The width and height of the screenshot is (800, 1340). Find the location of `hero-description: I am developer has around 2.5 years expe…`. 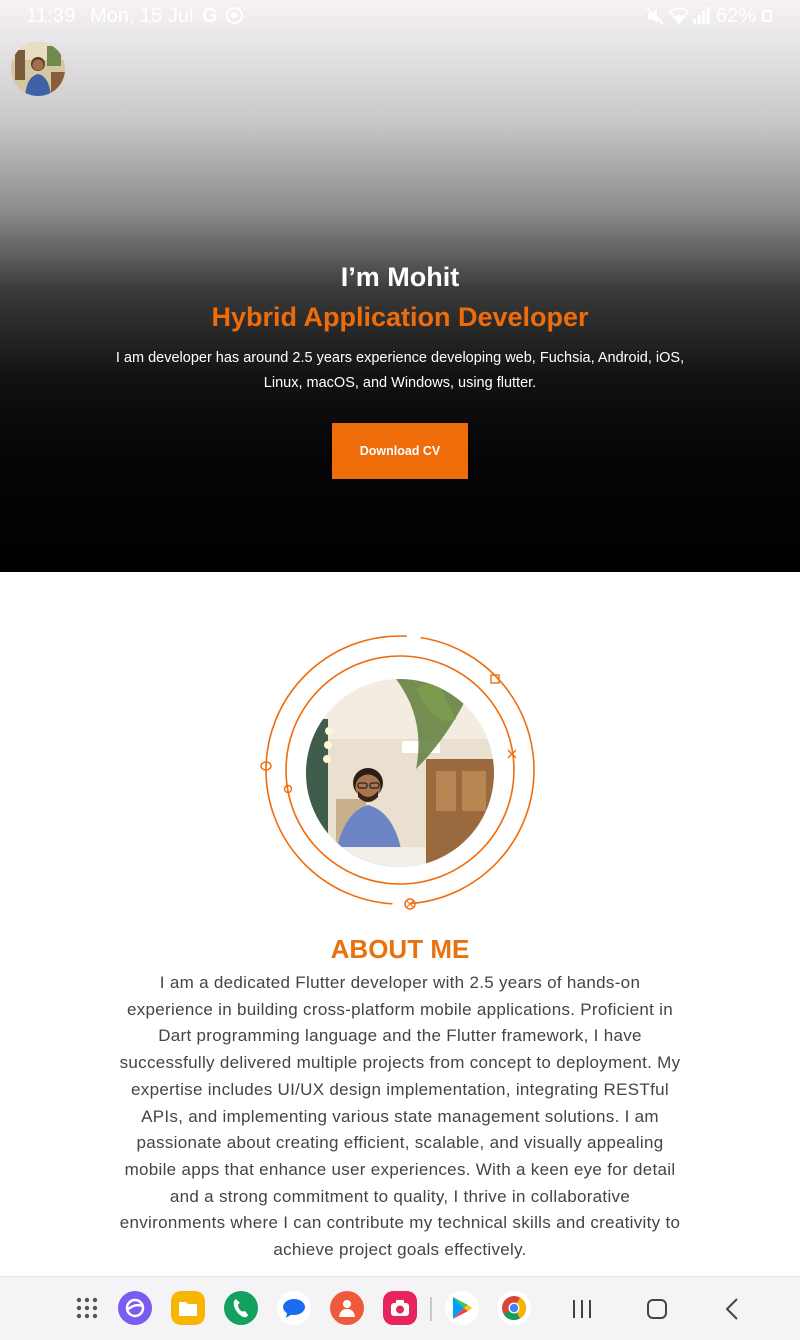

hero-description: I am developer has around 2.5 years expe… is located at coordinates (400, 370).